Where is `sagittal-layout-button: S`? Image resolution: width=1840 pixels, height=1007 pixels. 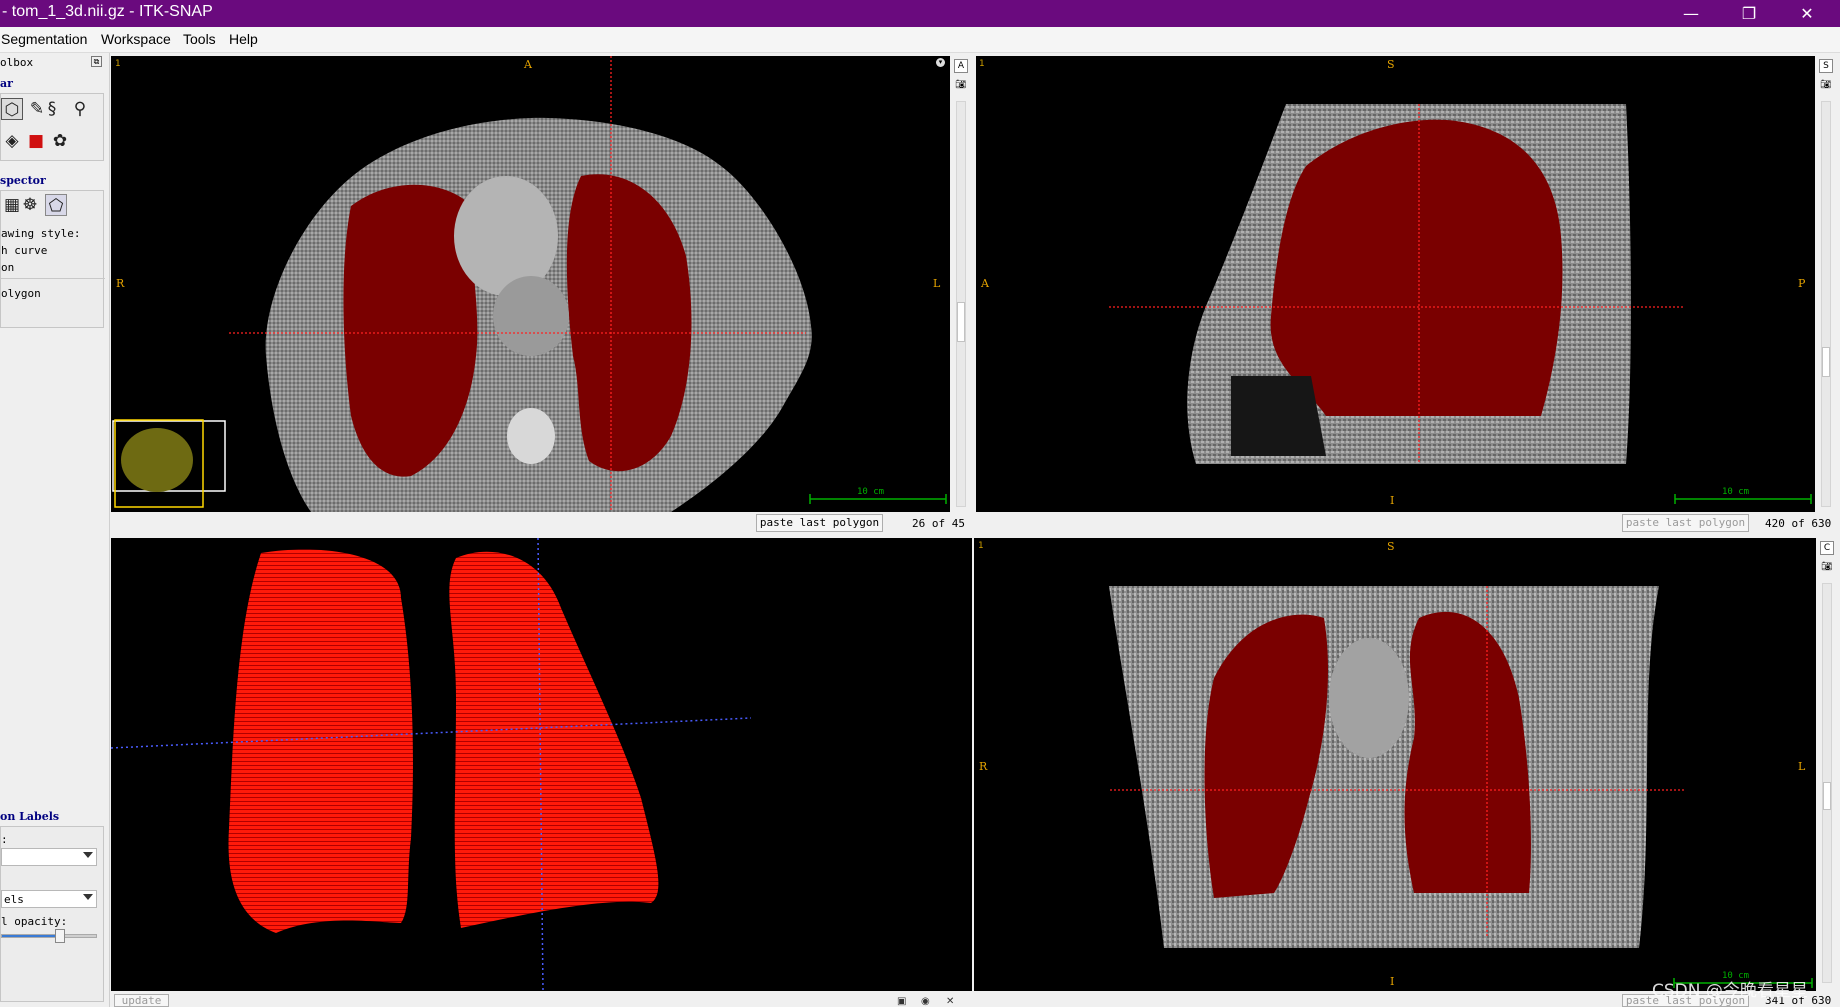
sagittal-layout-button: S is located at coordinates (1826, 66).